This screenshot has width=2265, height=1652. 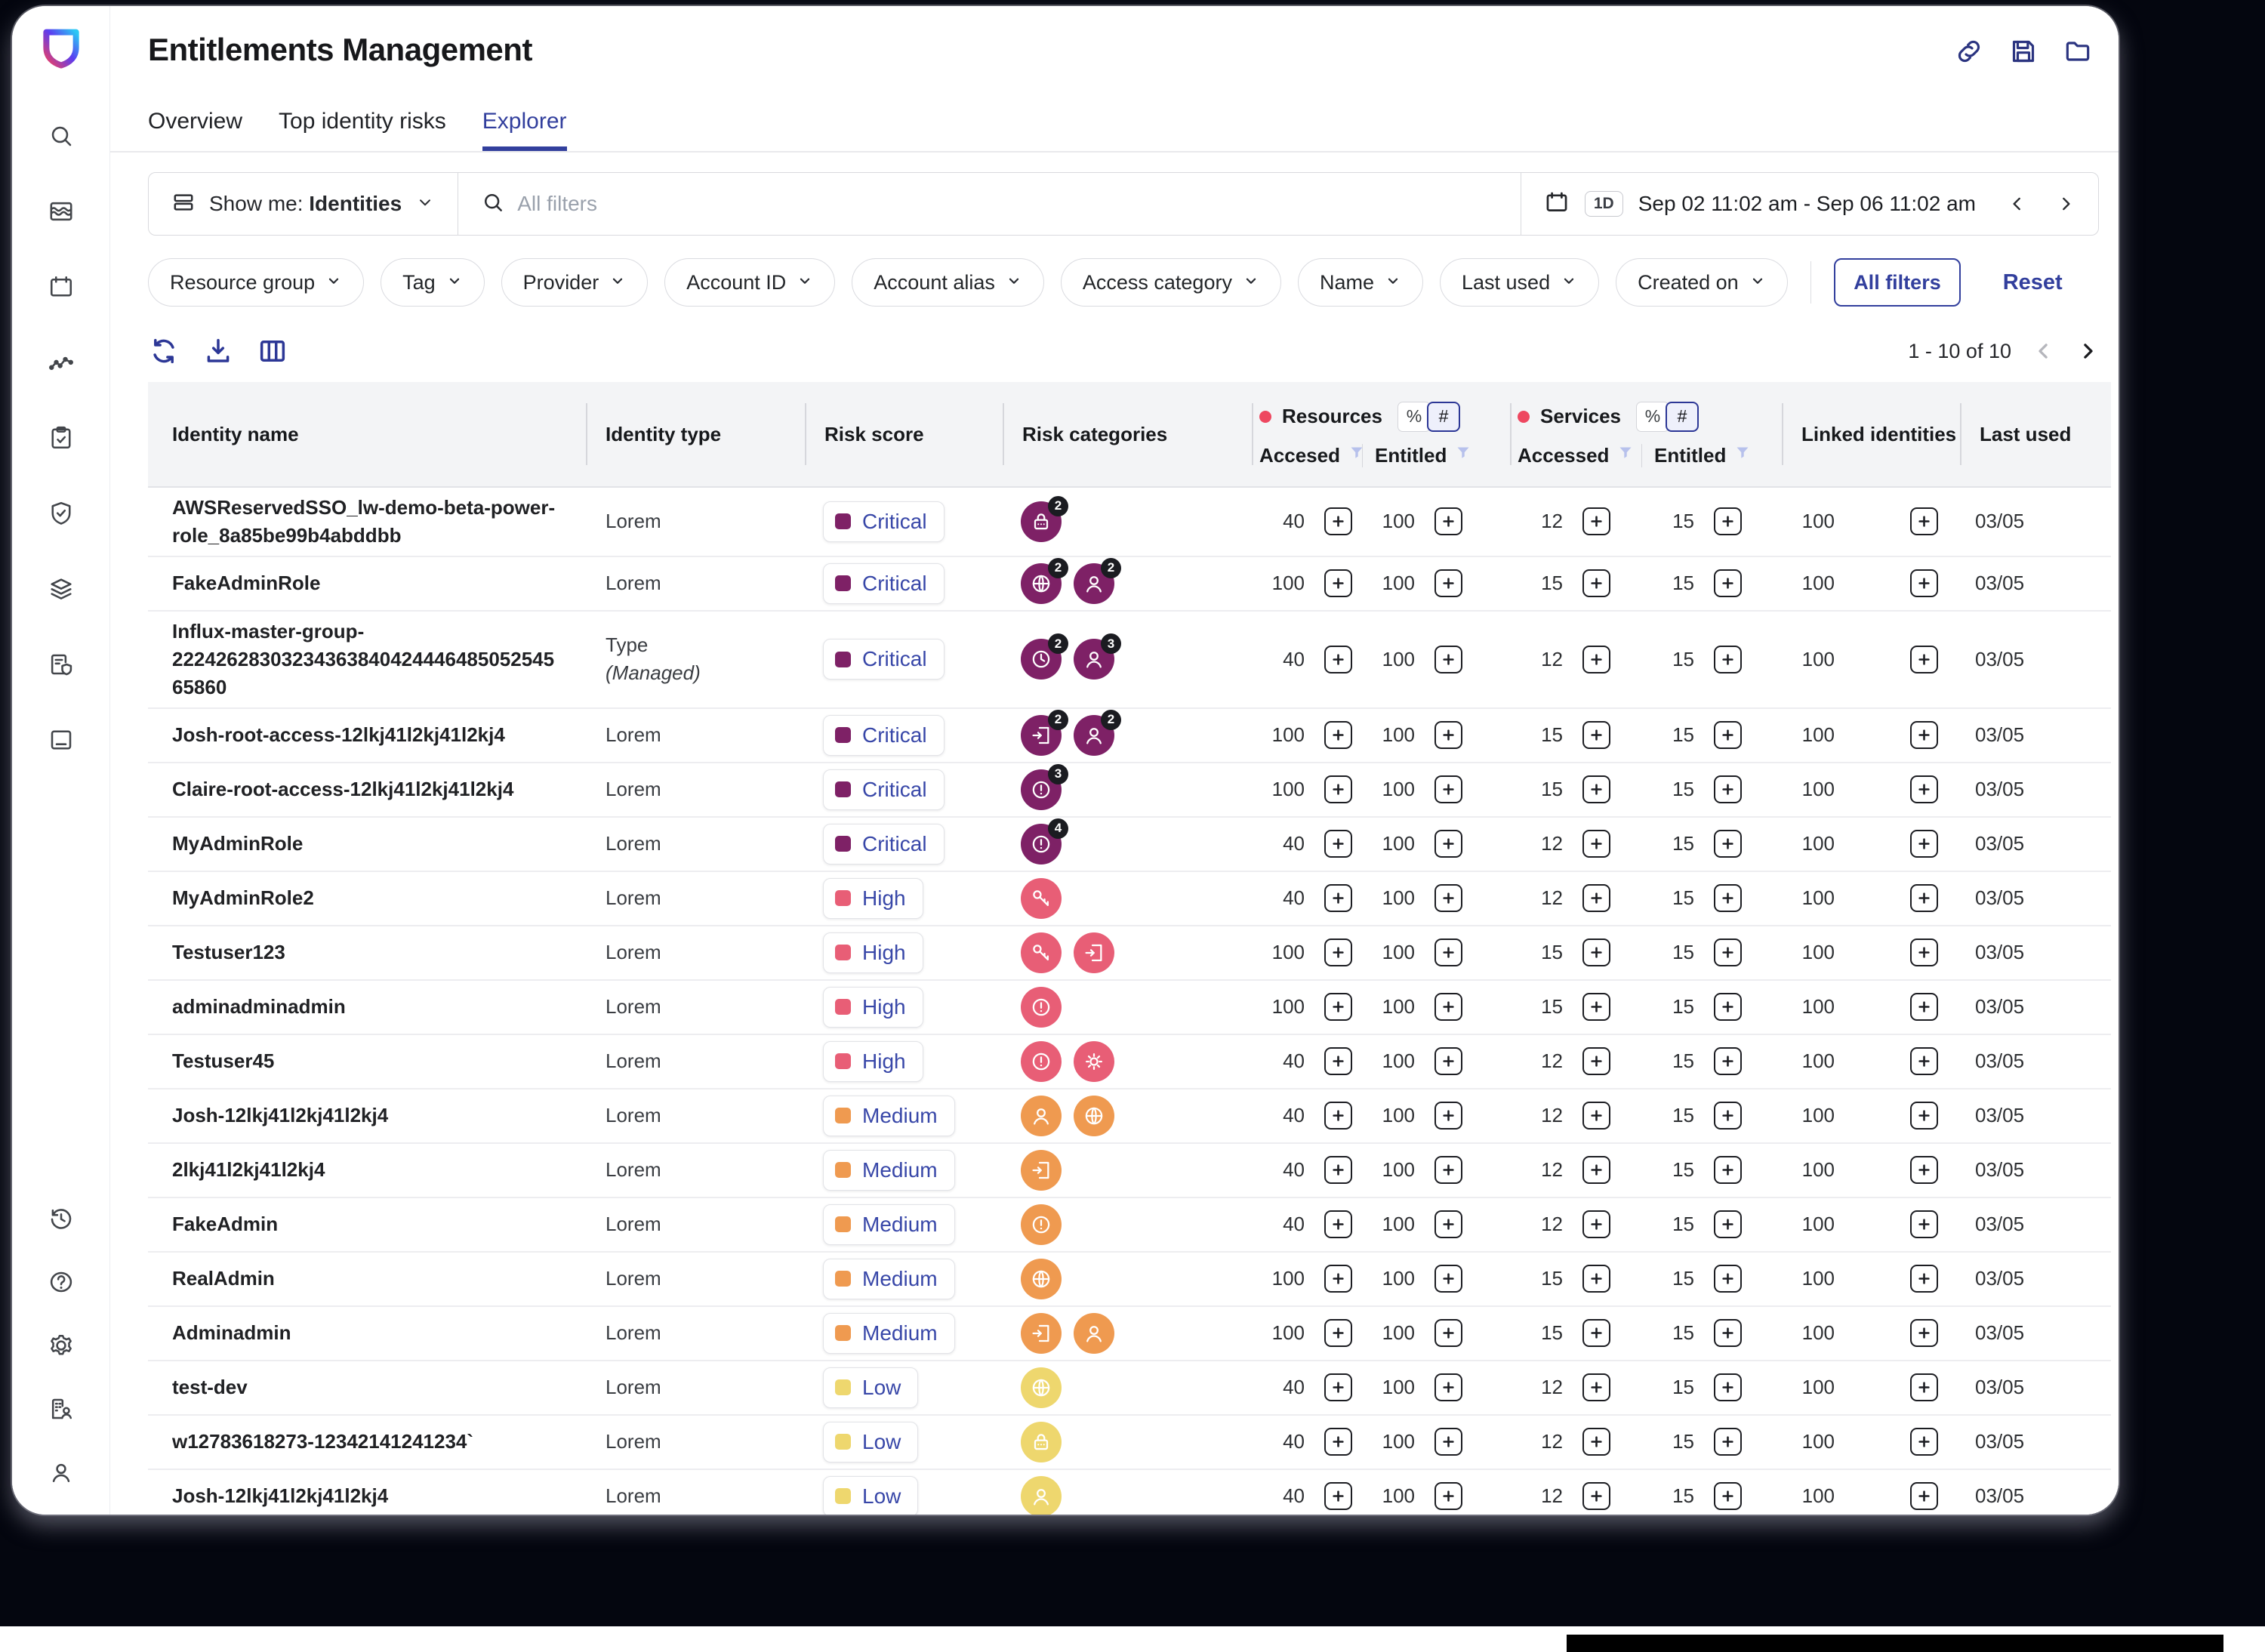 I want to click on column-header-last-used: Last used, so click(x=2036, y=434).